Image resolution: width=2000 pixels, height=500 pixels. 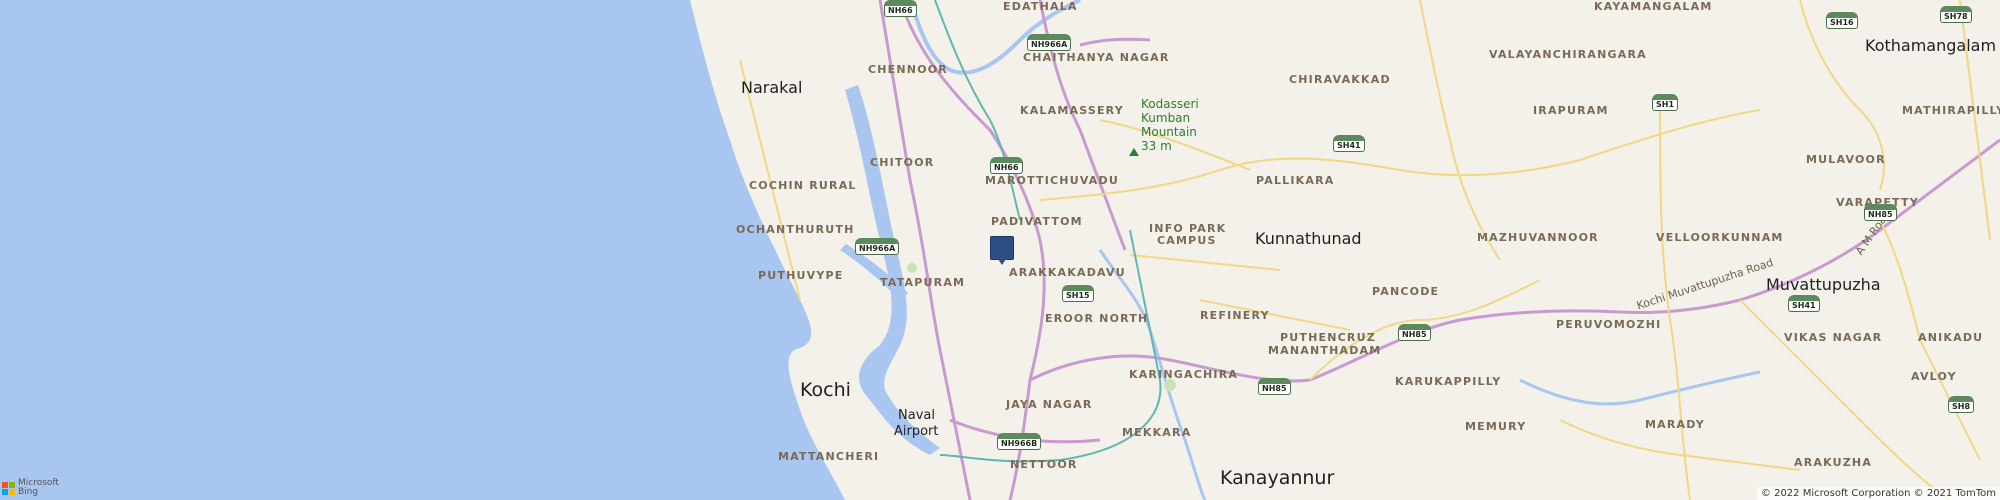 I want to click on area-label-avloy: AVLOY, so click(x=1934, y=376).